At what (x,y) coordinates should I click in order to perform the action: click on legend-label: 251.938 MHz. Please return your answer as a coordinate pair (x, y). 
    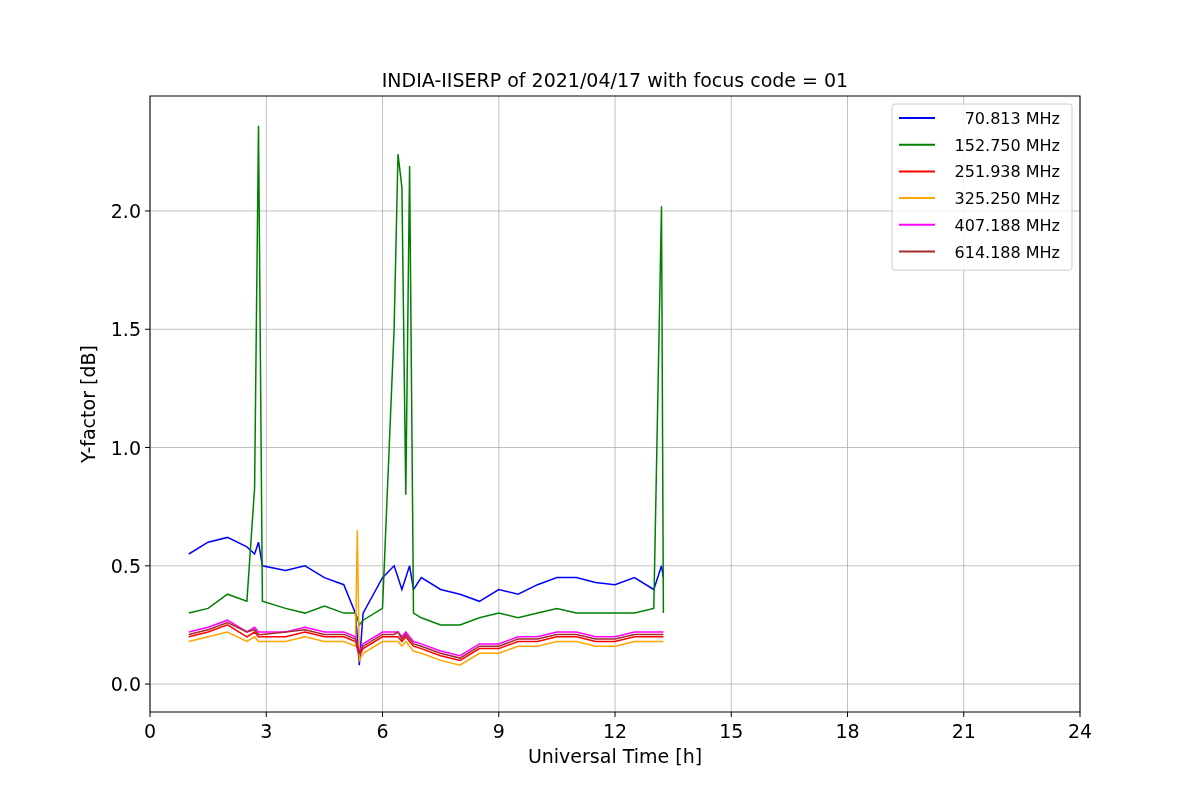
    Looking at the image, I should click on (1007, 172).